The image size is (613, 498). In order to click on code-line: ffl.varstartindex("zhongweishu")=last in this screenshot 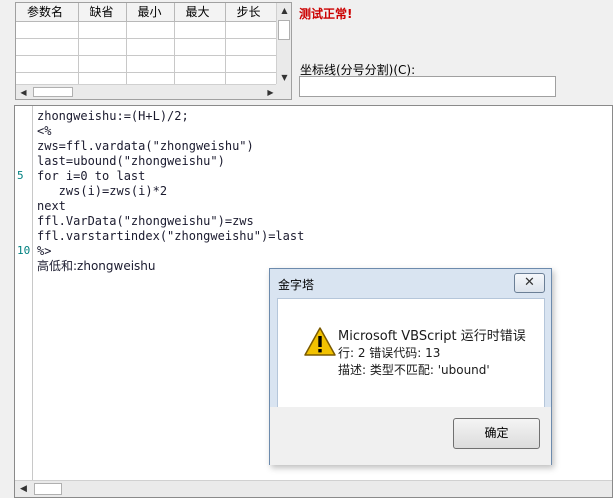, I will do `click(170, 236)`.